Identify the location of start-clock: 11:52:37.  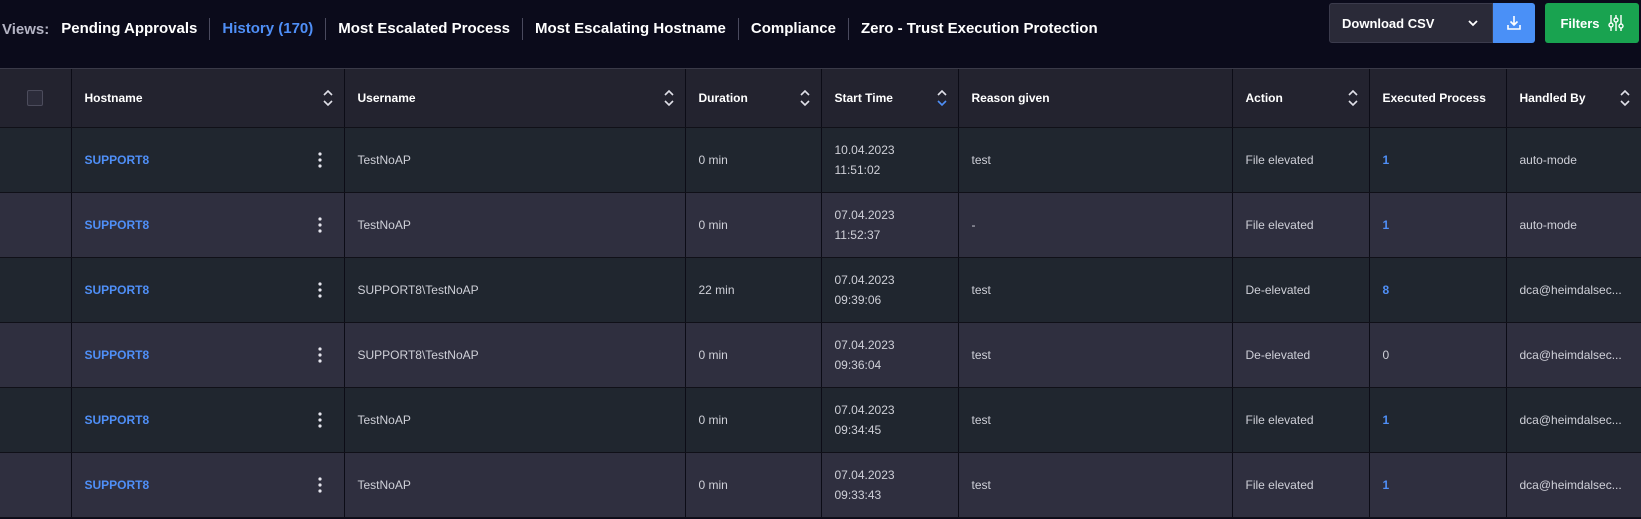
(857, 234).